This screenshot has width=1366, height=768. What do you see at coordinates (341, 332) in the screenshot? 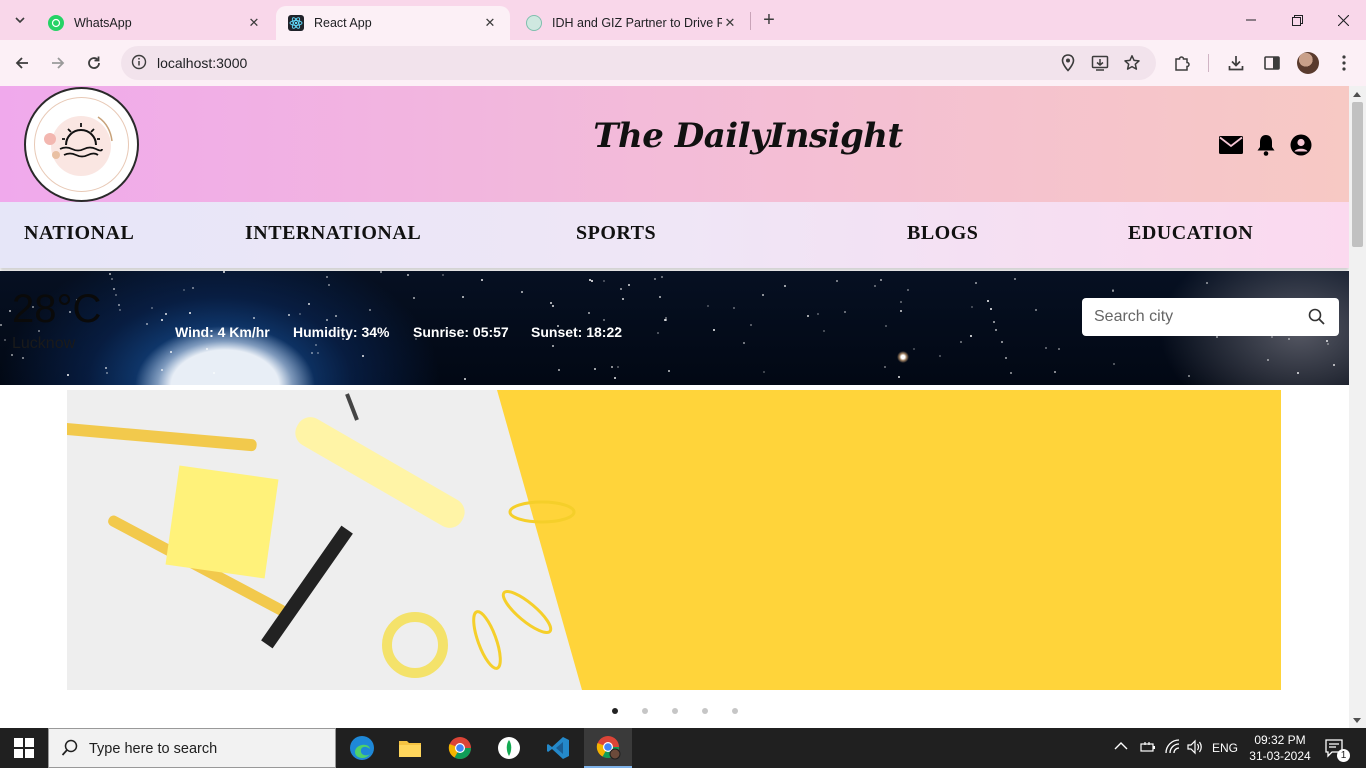
I see `humidity-stat: Humidity: 34%` at bounding box center [341, 332].